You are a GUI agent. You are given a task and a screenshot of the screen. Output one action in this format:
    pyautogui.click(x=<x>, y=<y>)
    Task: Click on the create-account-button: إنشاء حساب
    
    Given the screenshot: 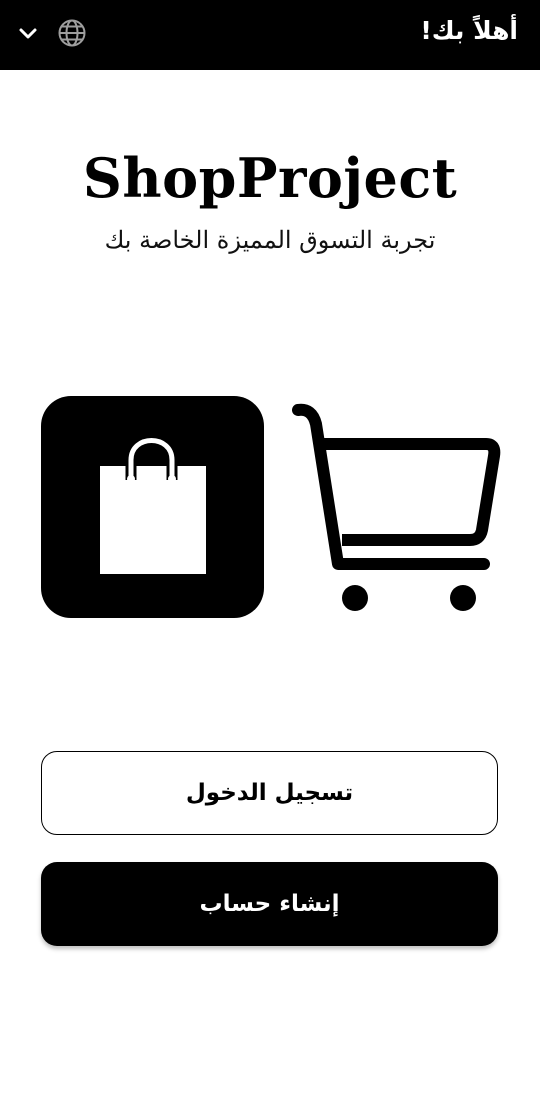 What is the action you would take?
    pyautogui.click(x=269, y=904)
    